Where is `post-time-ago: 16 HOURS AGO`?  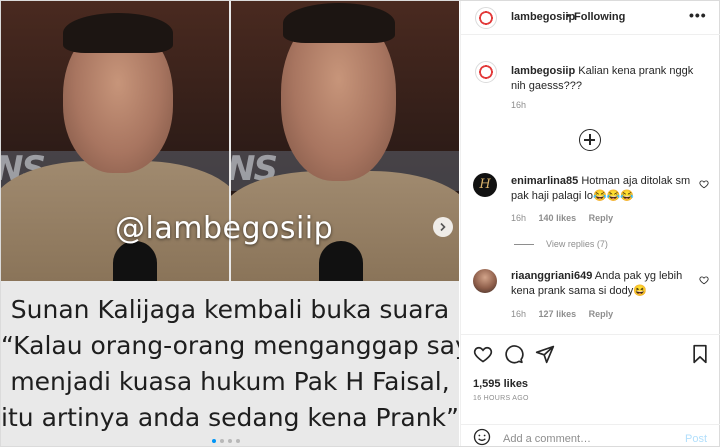 post-time-ago: 16 HOURS AGO is located at coordinates (501, 398).